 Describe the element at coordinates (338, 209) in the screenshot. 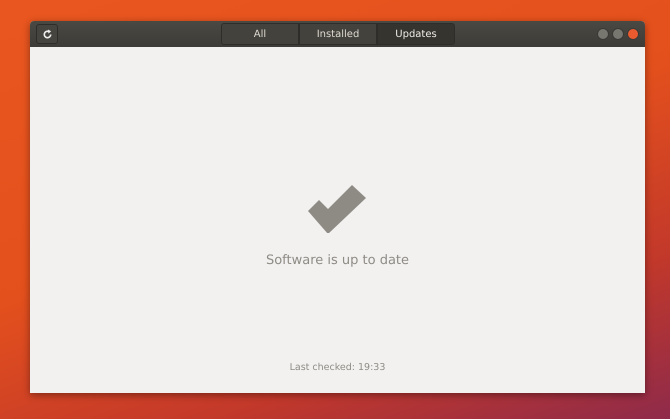

I see `checkmark-icon` at that location.